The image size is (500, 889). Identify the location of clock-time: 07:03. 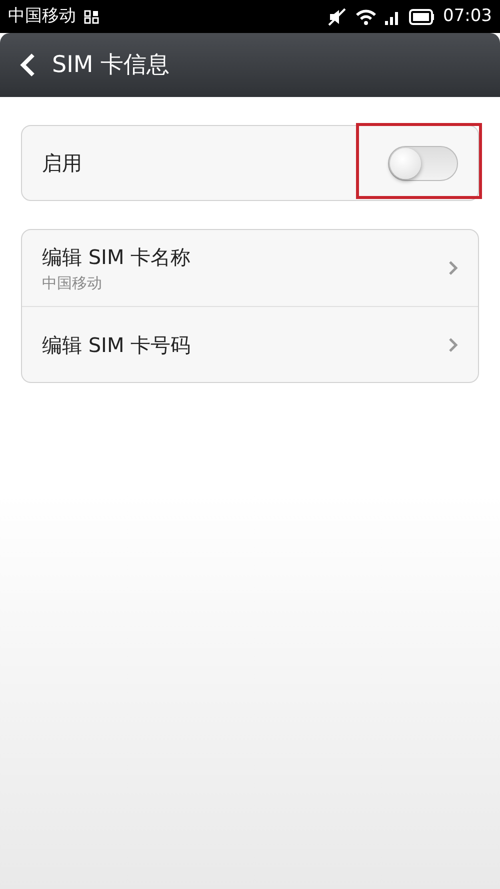
(467, 16).